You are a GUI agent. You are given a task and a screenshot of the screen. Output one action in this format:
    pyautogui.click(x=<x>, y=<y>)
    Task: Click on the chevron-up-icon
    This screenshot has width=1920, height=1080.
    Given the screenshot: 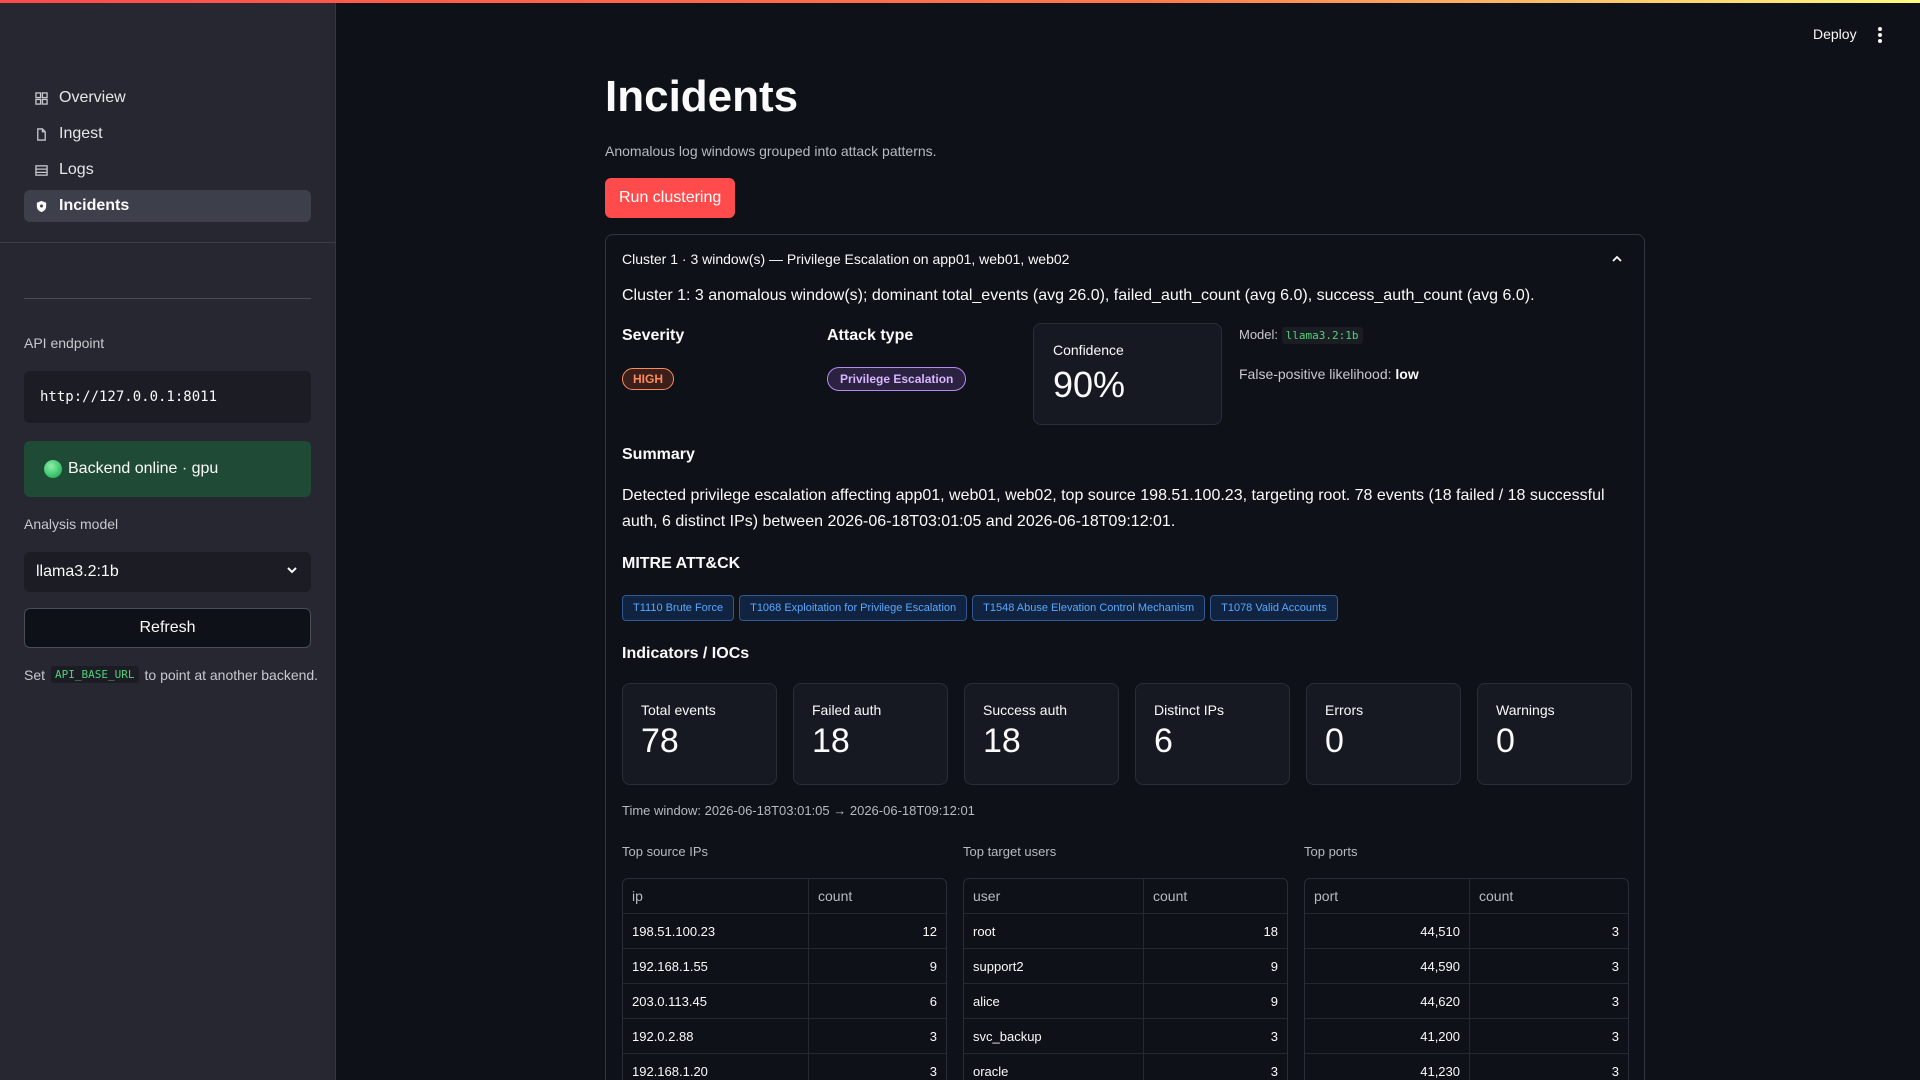 What is the action you would take?
    pyautogui.click(x=1617, y=259)
    